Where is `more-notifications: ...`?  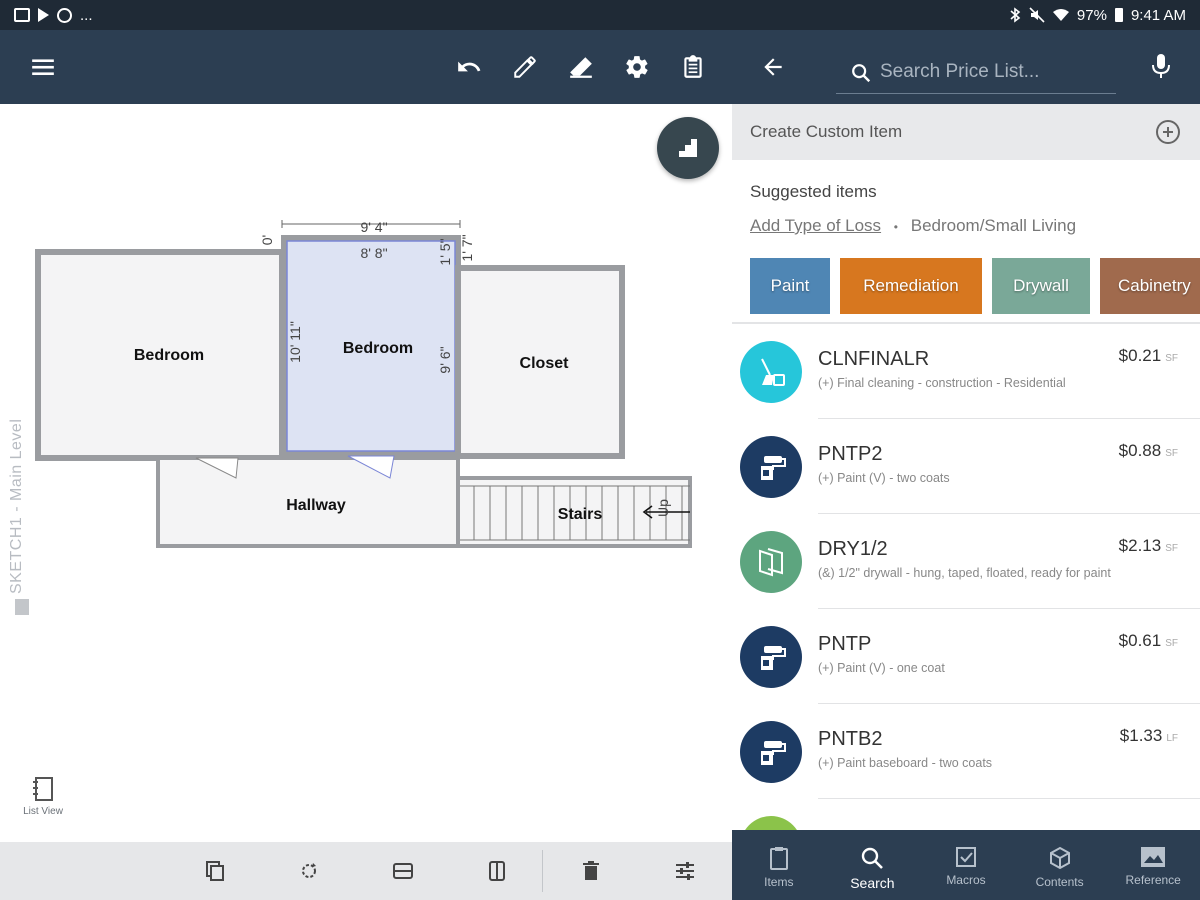 more-notifications: ... is located at coordinates (86, 15).